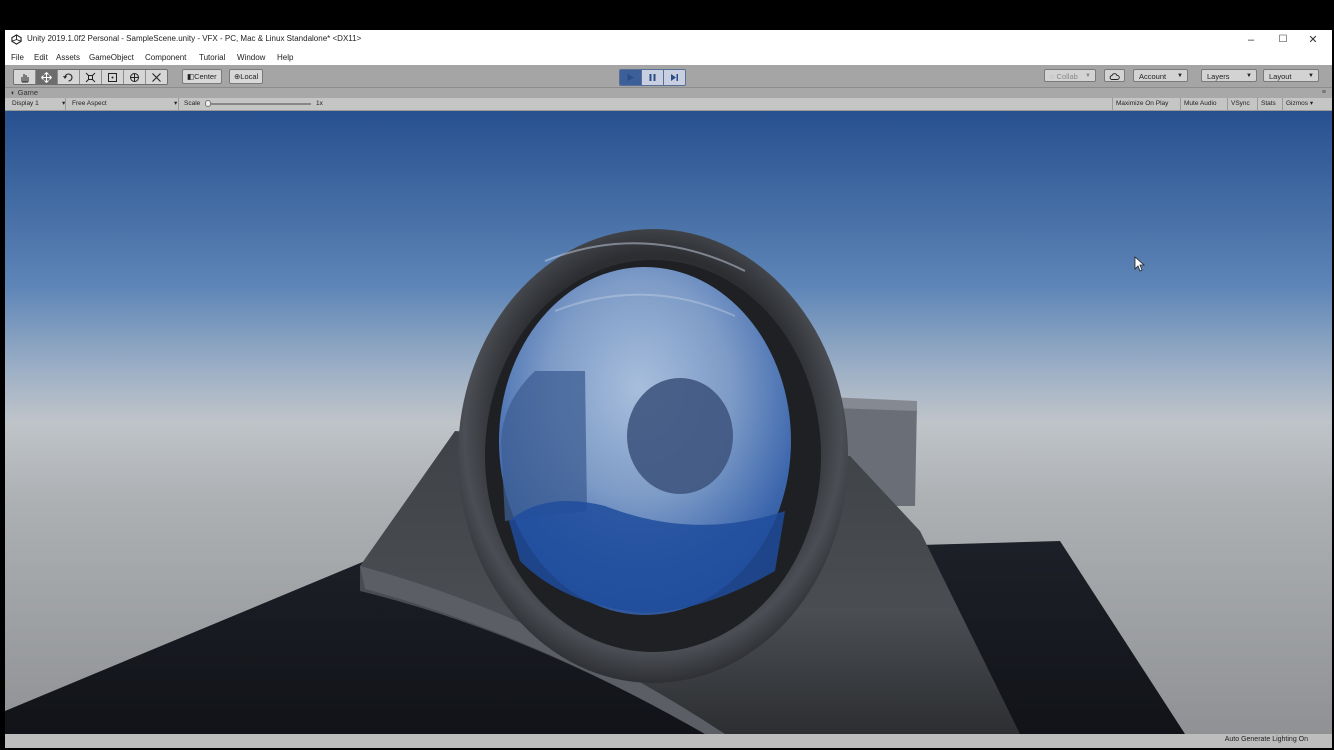 This screenshot has width=1334, height=750. I want to click on menu-file: File, so click(17, 57).